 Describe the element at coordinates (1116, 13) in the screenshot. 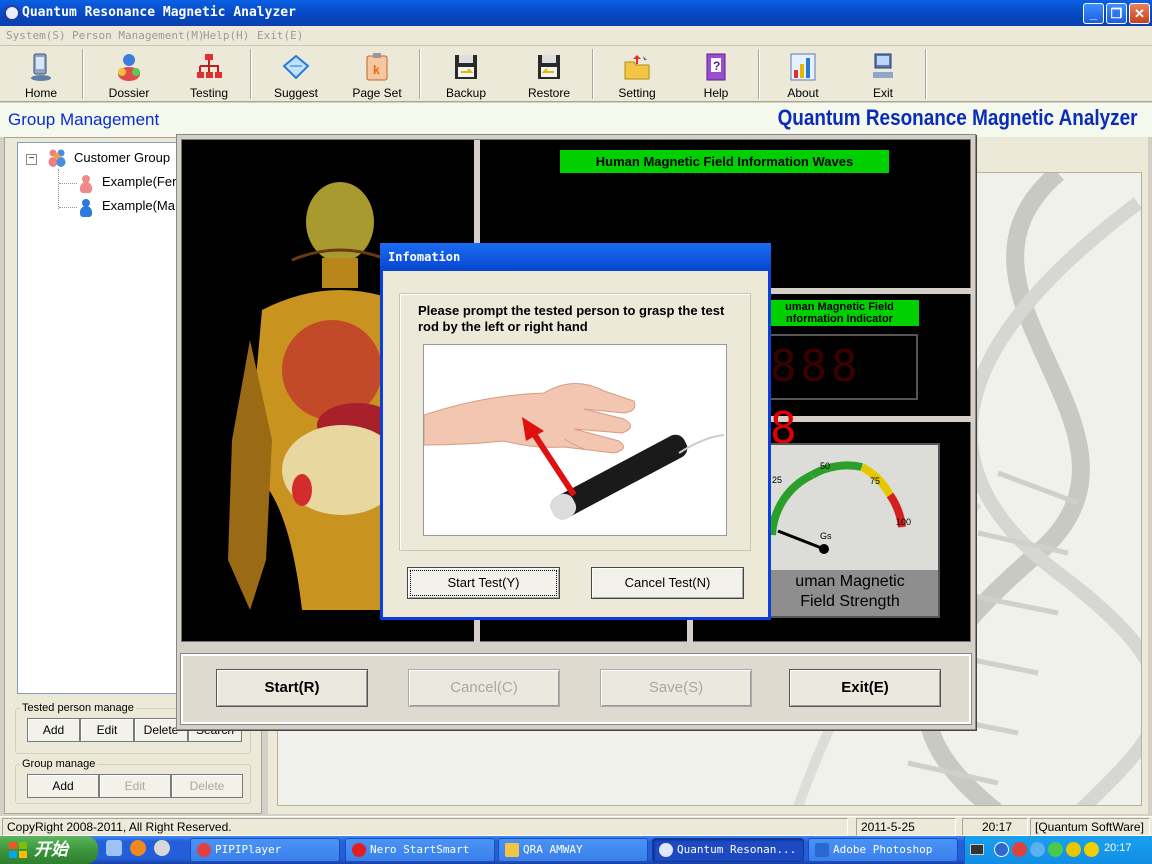

I see `maximize-button: ❐` at that location.